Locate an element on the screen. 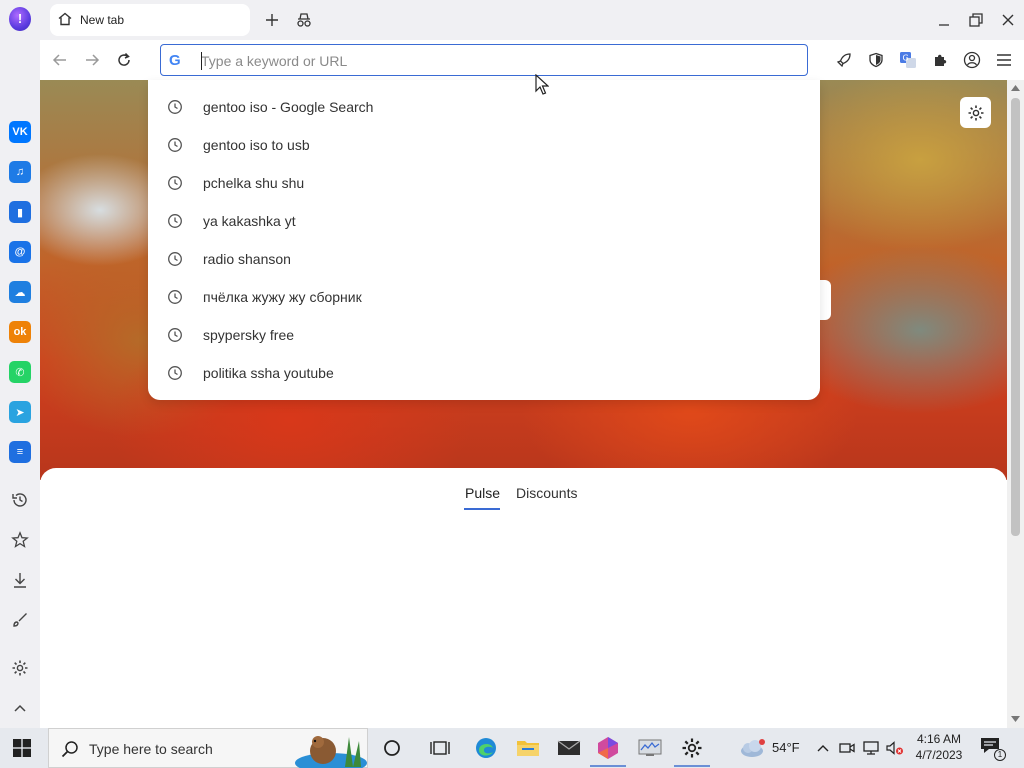 The image size is (1024, 768). themes-button is located at coordinates (20, 620).